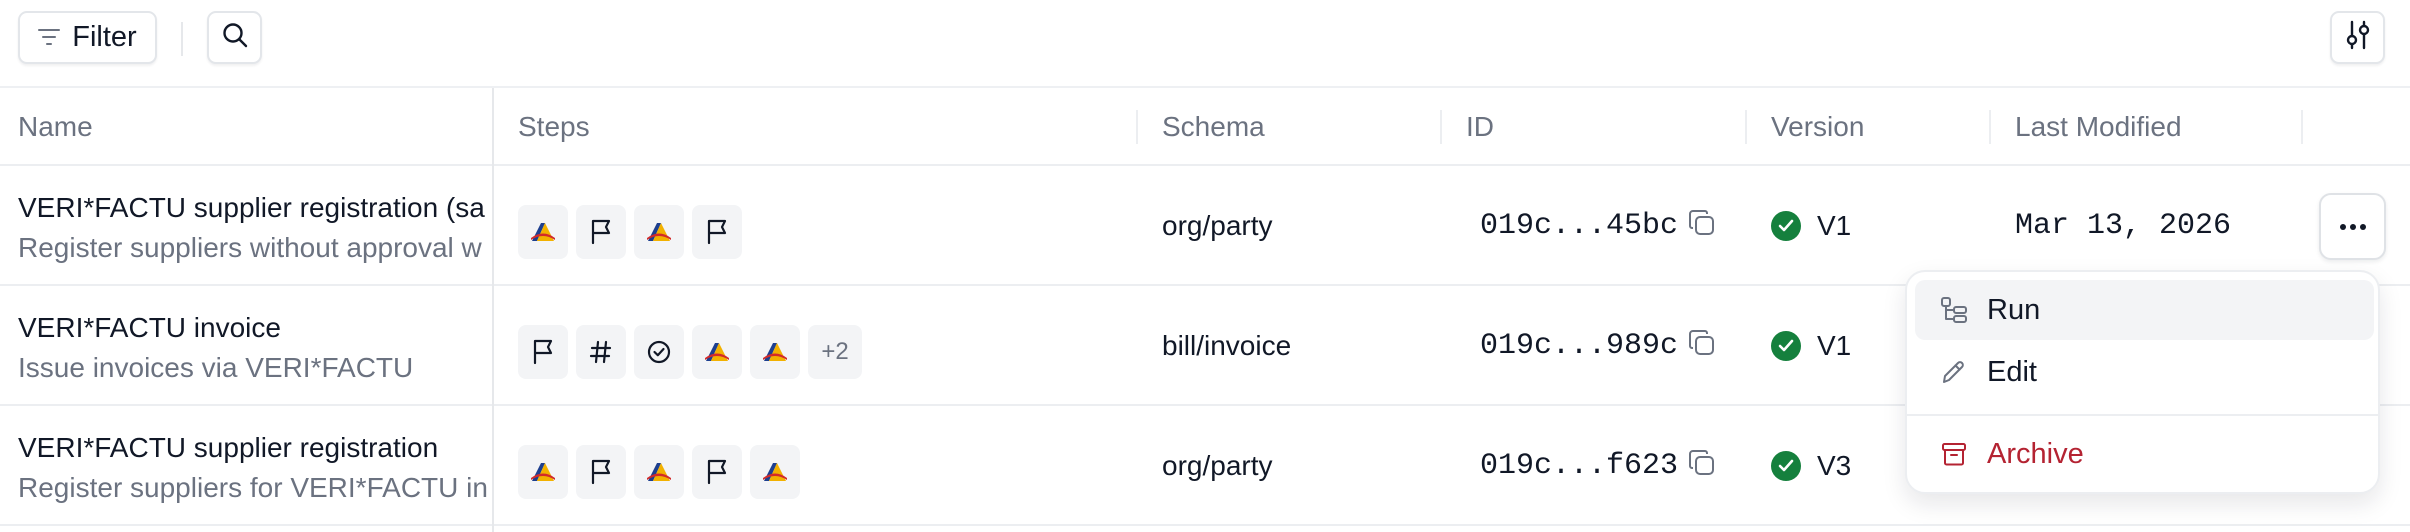 This screenshot has height=532, width=2410. I want to click on version-cell: V3, so click(1811, 466).